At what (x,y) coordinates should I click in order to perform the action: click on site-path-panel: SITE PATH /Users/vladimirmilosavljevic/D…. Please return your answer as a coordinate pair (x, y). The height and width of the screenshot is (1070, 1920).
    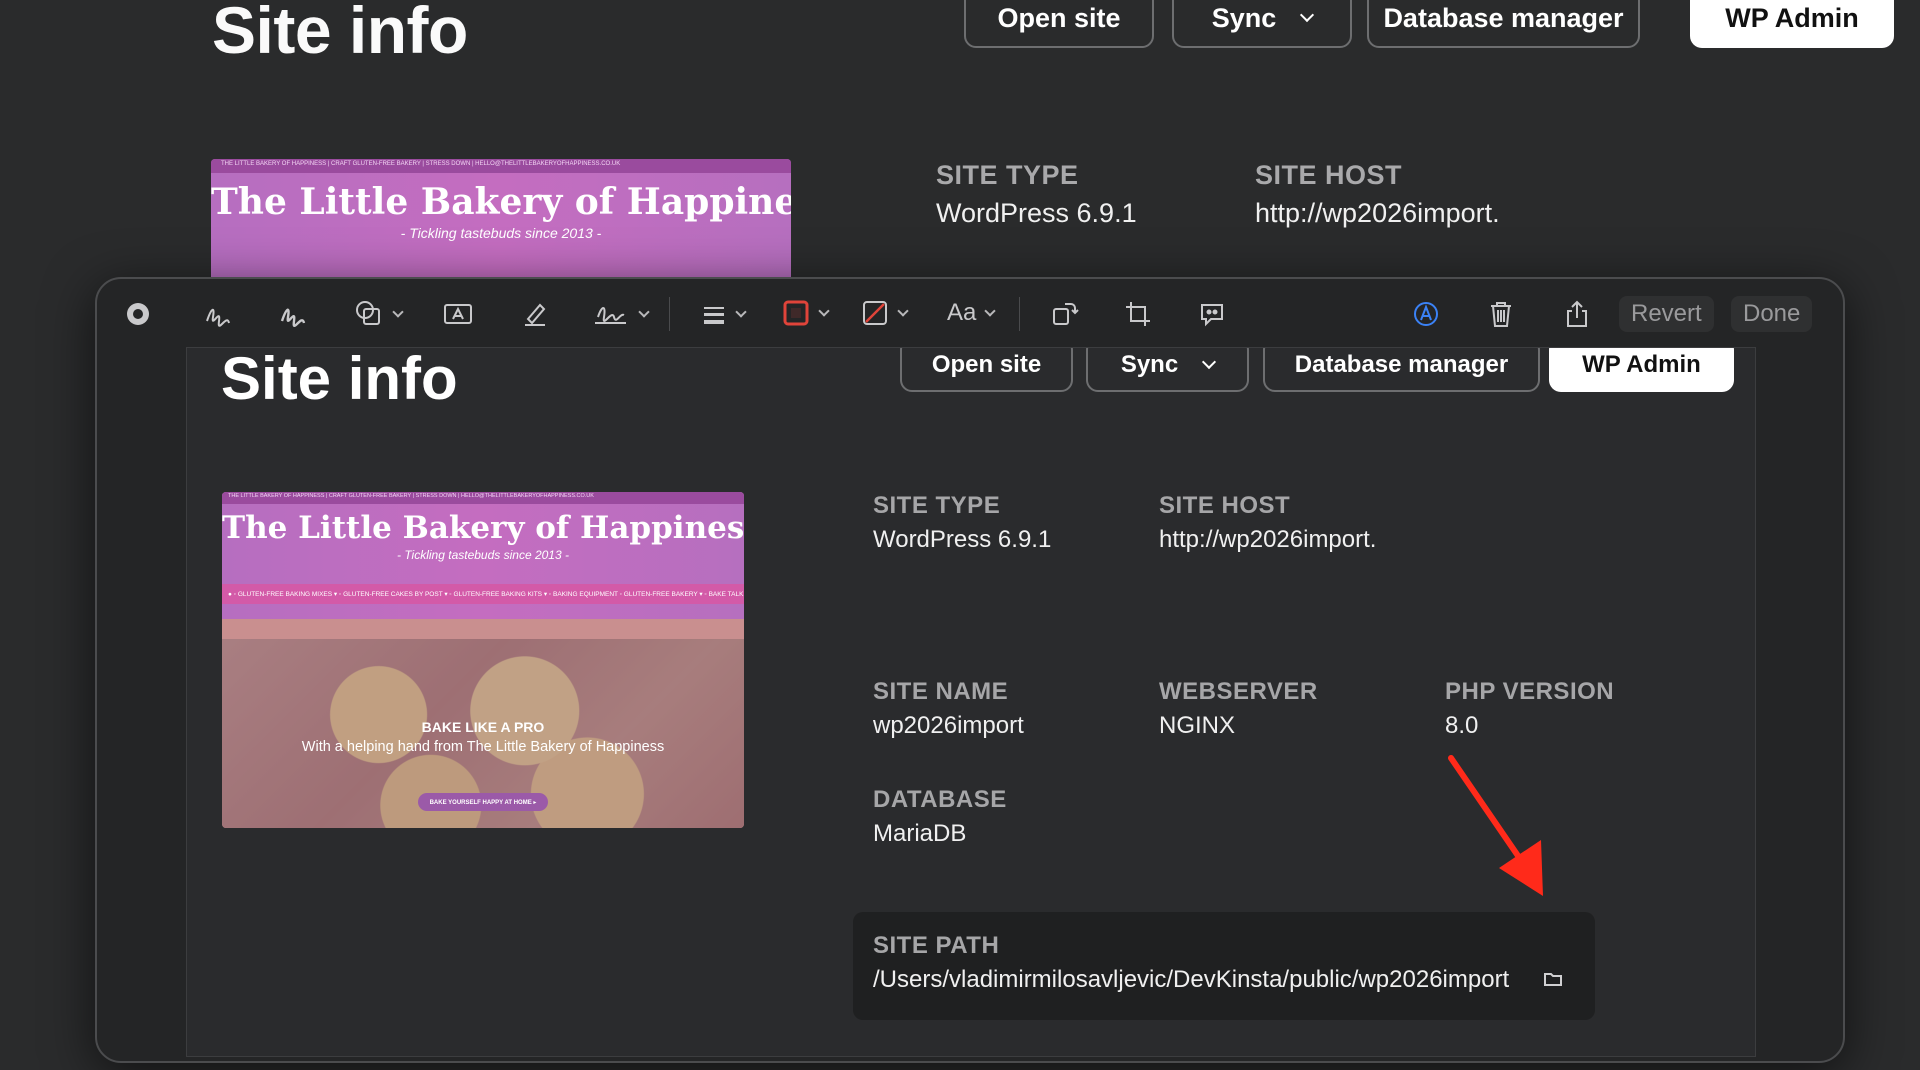
    Looking at the image, I should click on (1224, 966).